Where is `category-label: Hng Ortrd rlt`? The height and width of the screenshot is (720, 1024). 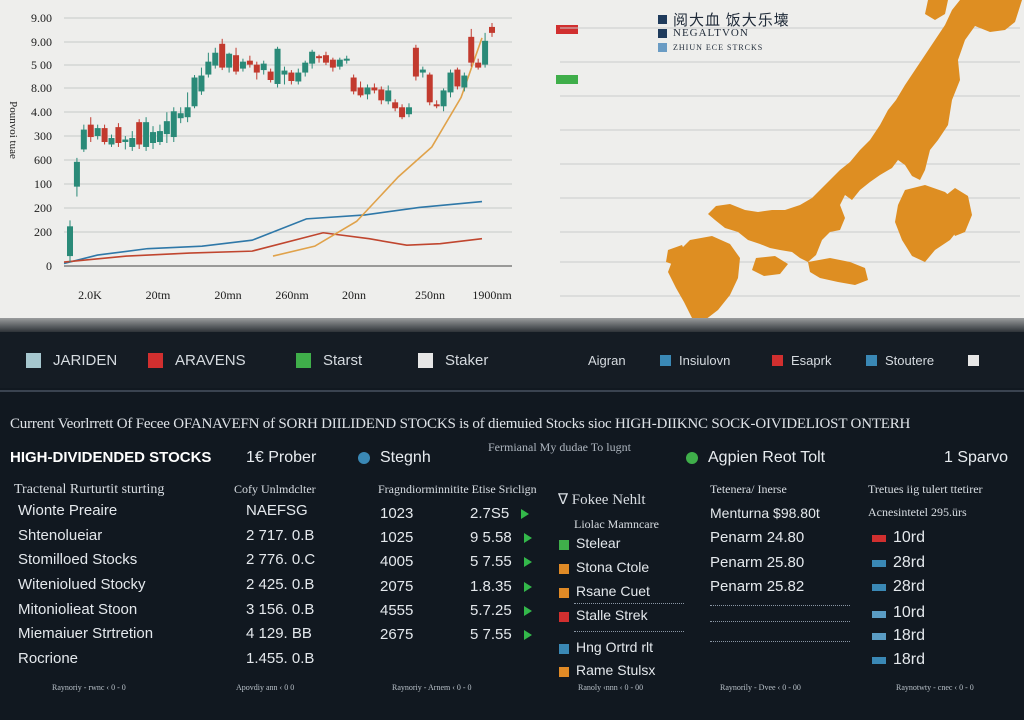 category-label: Hng Ortrd rlt is located at coordinates (614, 647).